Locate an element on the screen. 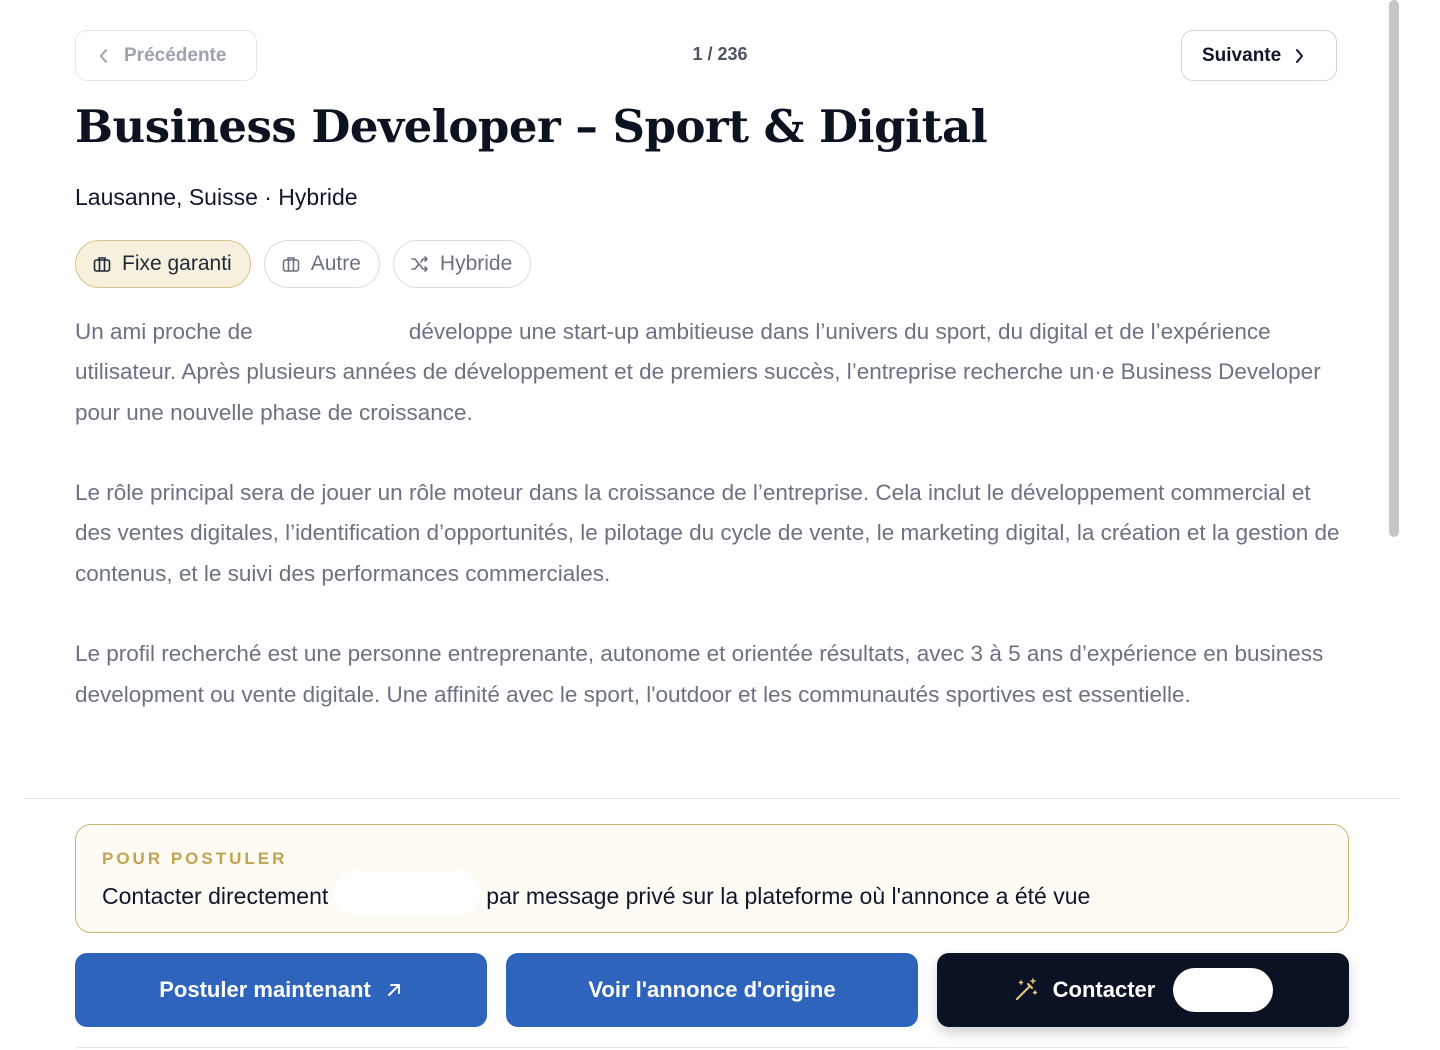 This screenshot has height=1050, width=1440. page-counter: 1 / 236 is located at coordinates (720, 54).